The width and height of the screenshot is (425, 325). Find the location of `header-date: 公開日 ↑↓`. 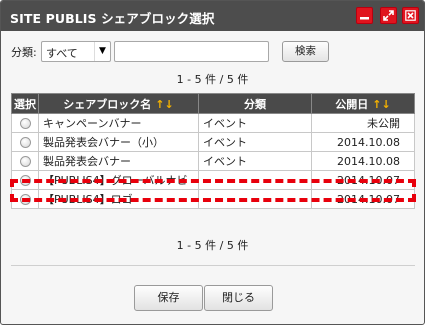

header-date: 公開日 ↑↓ is located at coordinates (363, 103).